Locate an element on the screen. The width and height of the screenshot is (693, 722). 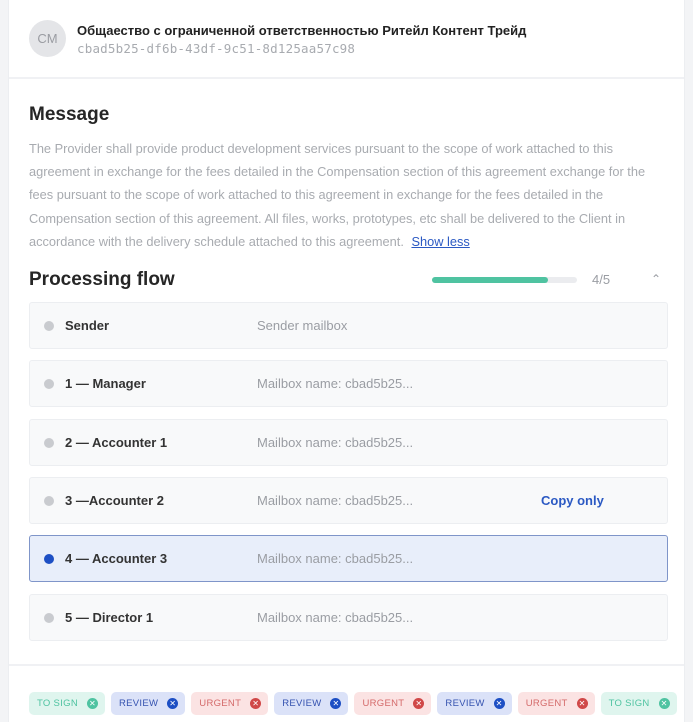
flow-progress-bar is located at coordinates (504, 280).